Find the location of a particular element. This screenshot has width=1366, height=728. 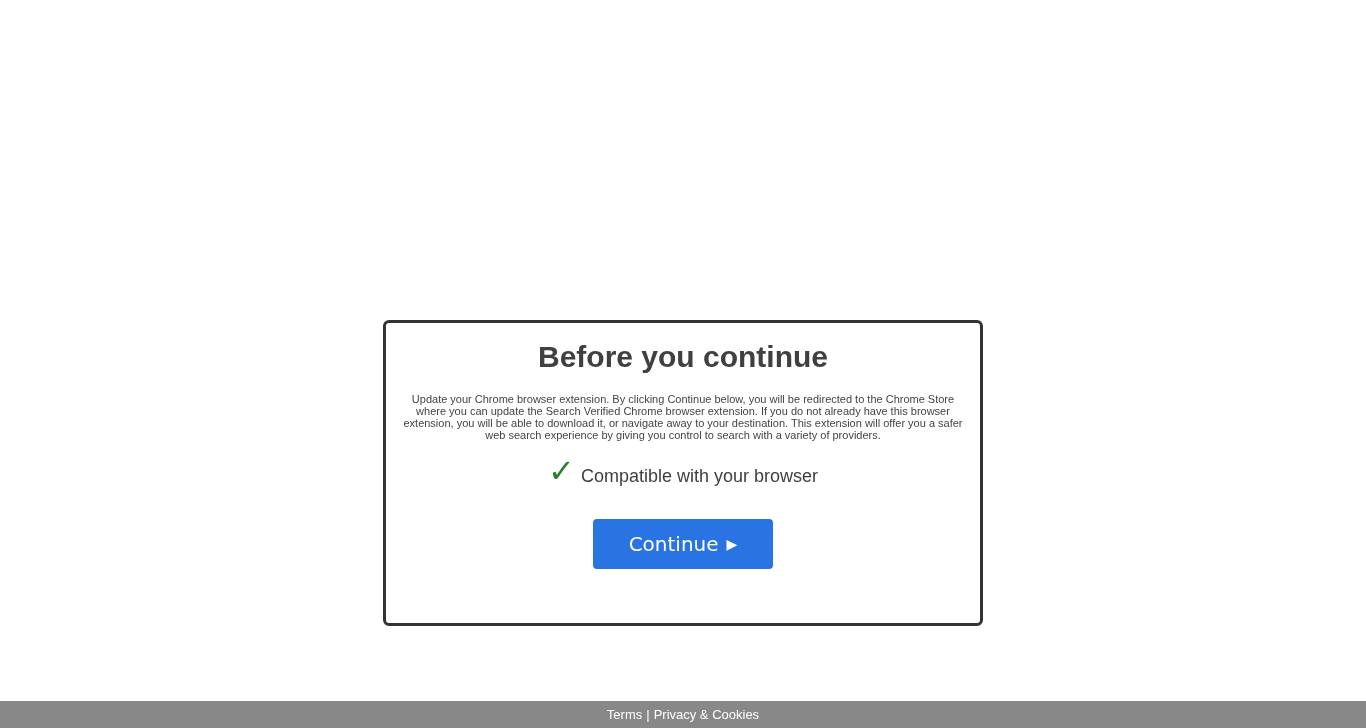

footer-link: Terms is located at coordinates (624, 714).